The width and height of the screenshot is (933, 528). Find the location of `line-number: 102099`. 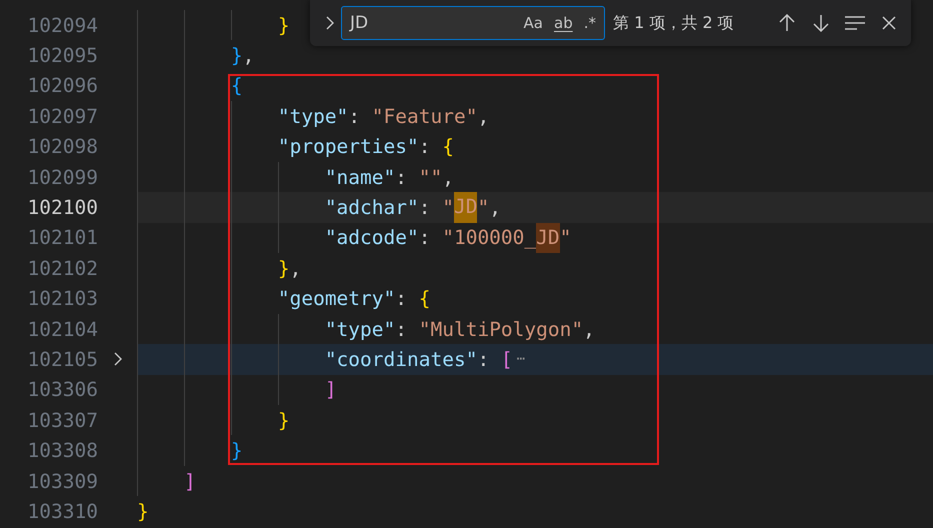

line-number: 102099 is located at coordinates (62, 177).